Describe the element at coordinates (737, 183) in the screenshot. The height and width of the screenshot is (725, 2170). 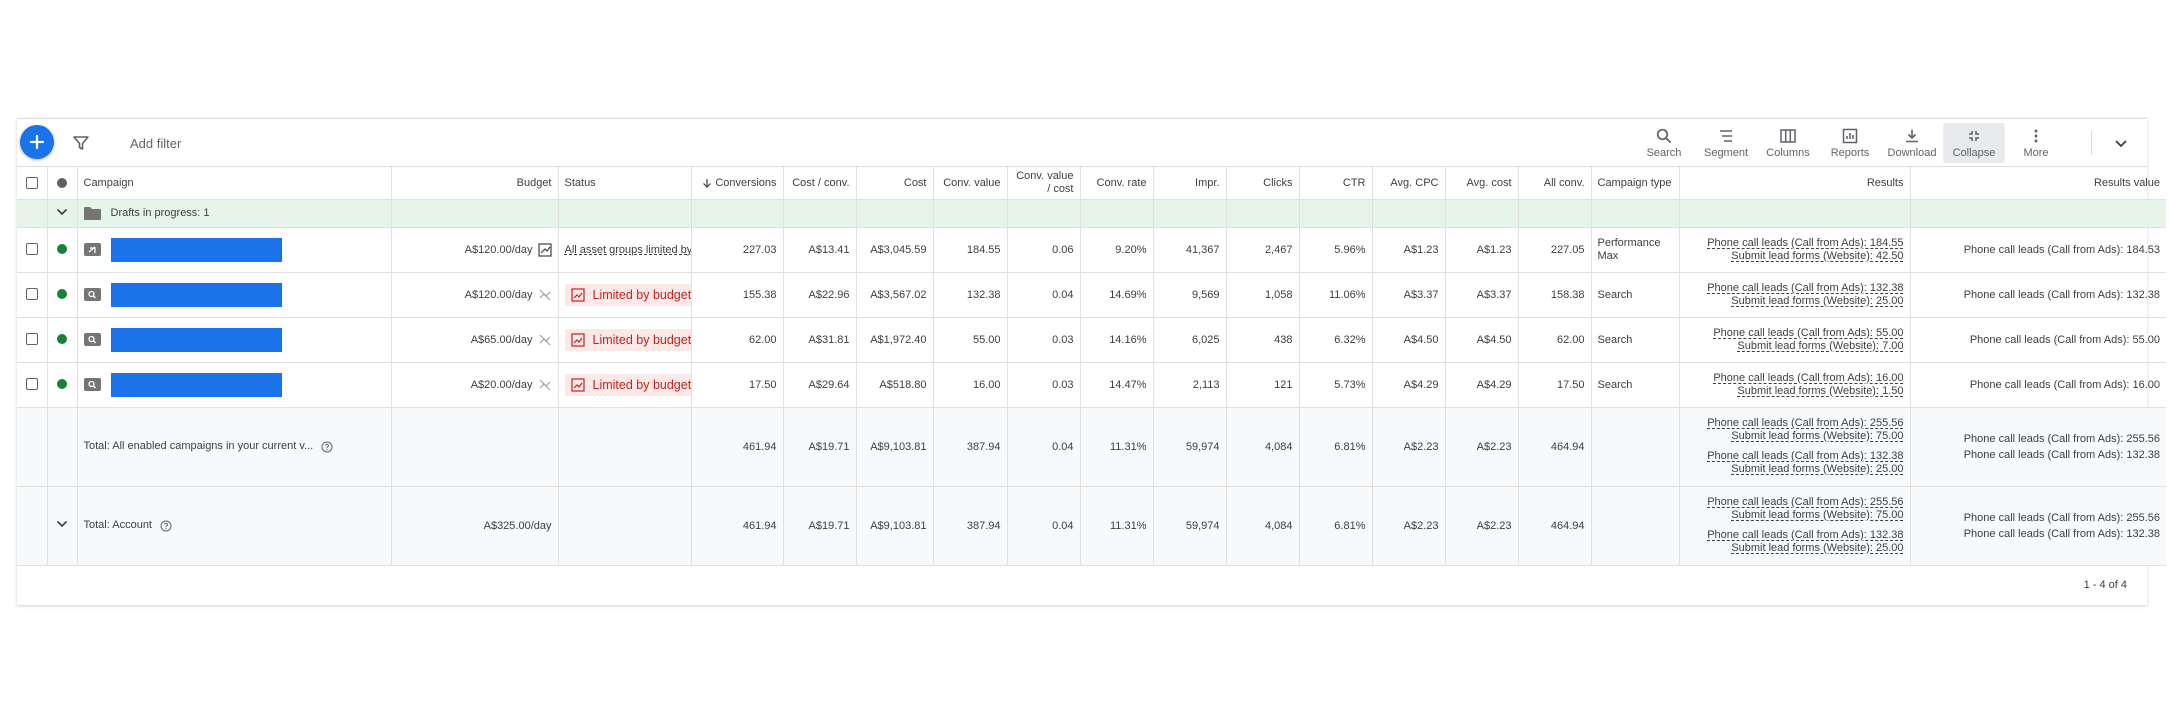
I see `col-conversions: Conversions` at that location.